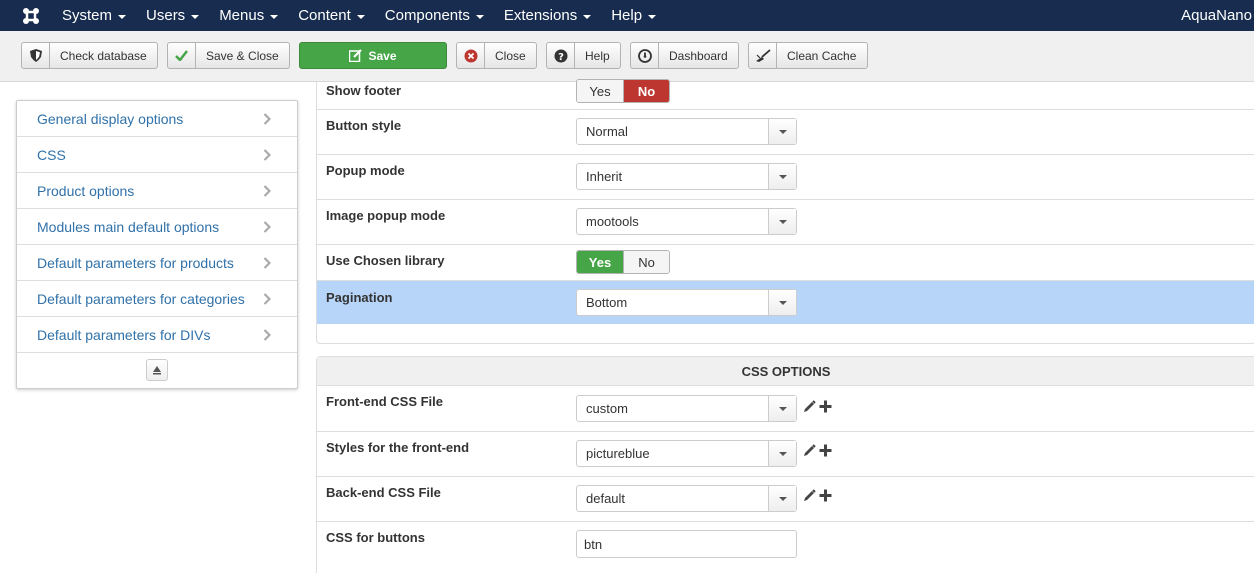 The height and width of the screenshot is (573, 1254). I want to click on menu-menus: Menus, so click(248, 15).